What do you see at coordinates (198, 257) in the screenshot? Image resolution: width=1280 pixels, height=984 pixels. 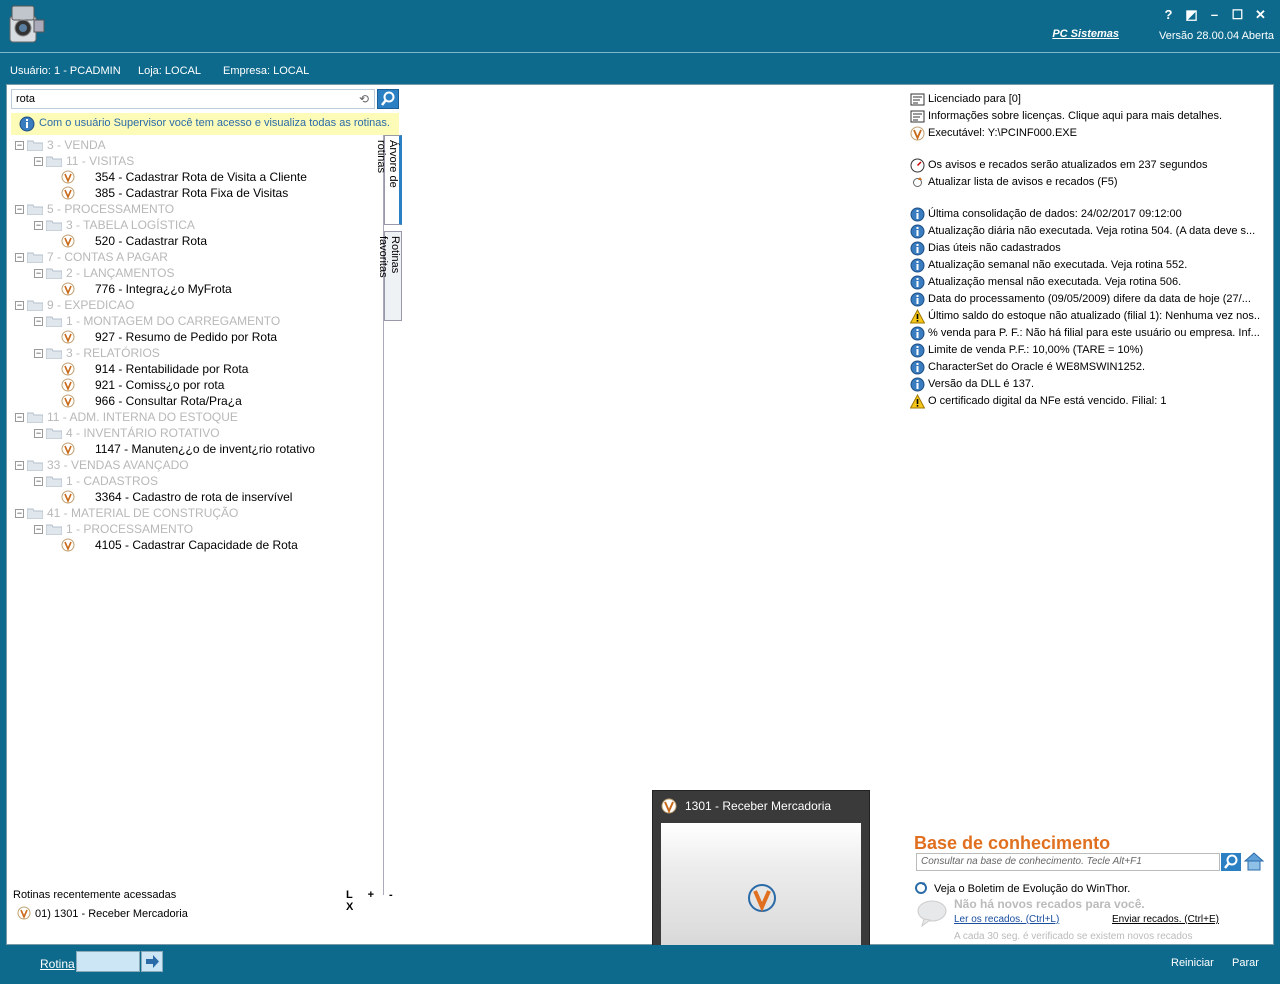 I see `tree-folder-row: − 7 - CONTAS A PAGAR` at bounding box center [198, 257].